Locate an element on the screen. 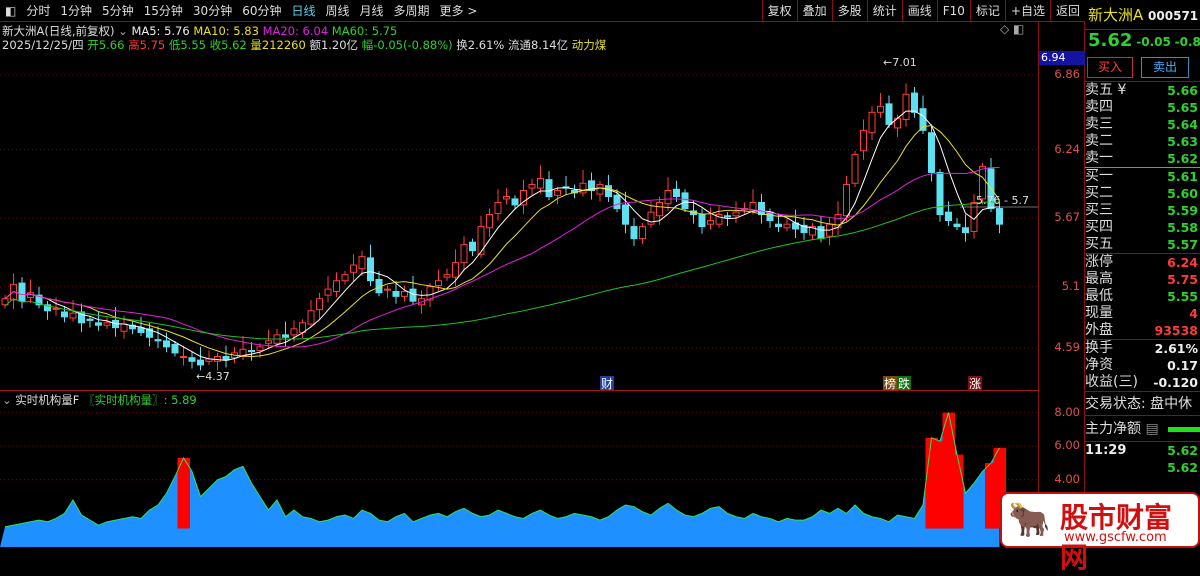 The width and height of the screenshot is (1200, 576). indicator-legend: ⌄ 实时机构量F 〖实时机构量〗: 5.89 is located at coordinates (99, 400).